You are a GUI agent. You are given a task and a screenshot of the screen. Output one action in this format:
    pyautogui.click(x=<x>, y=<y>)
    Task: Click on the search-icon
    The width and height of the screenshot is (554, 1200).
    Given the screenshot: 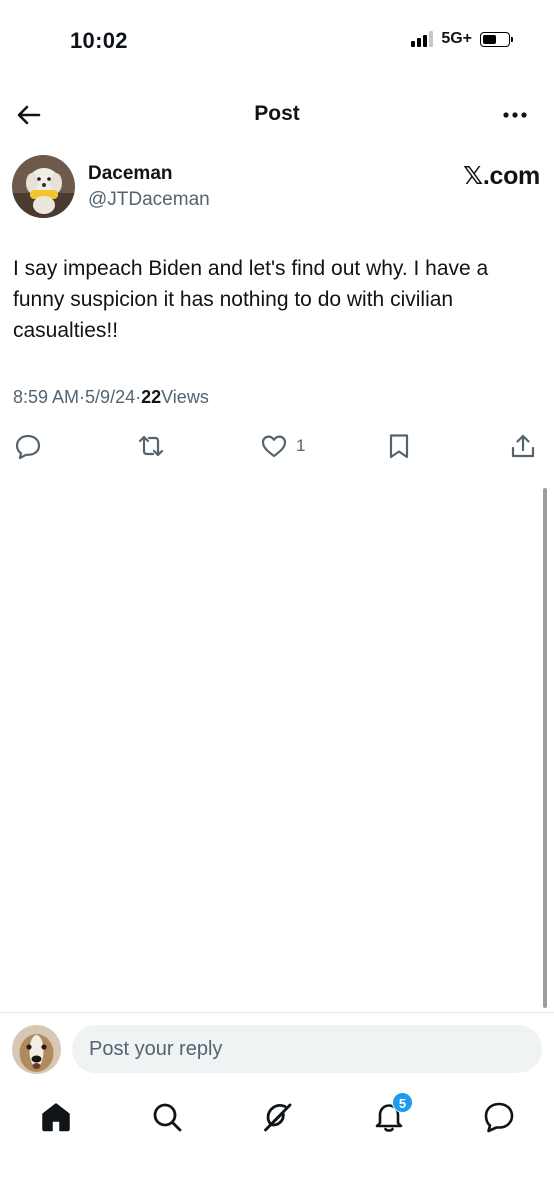 What is the action you would take?
    pyautogui.click(x=167, y=1117)
    